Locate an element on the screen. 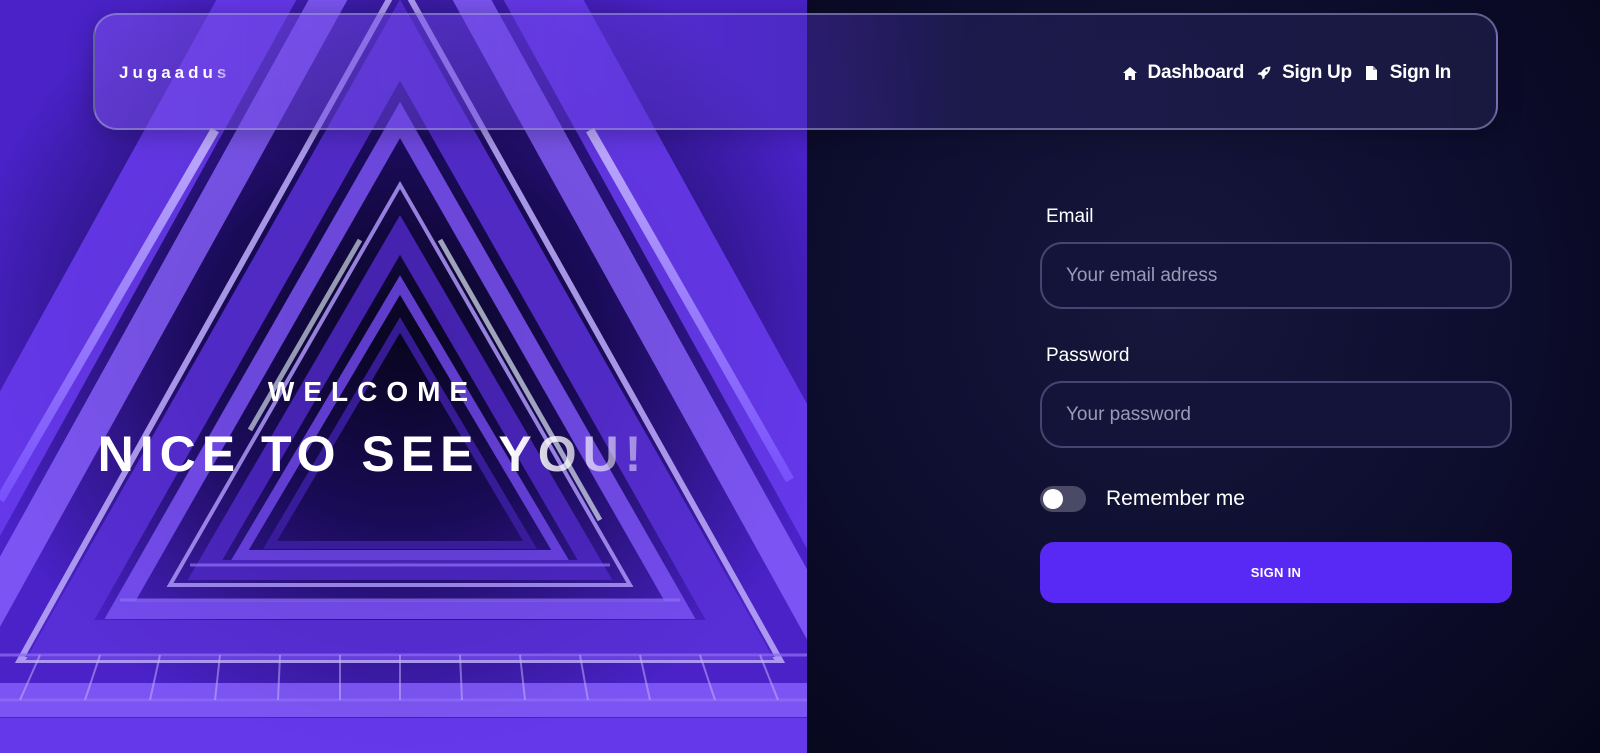  email-label: Email is located at coordinates (1070, 216).